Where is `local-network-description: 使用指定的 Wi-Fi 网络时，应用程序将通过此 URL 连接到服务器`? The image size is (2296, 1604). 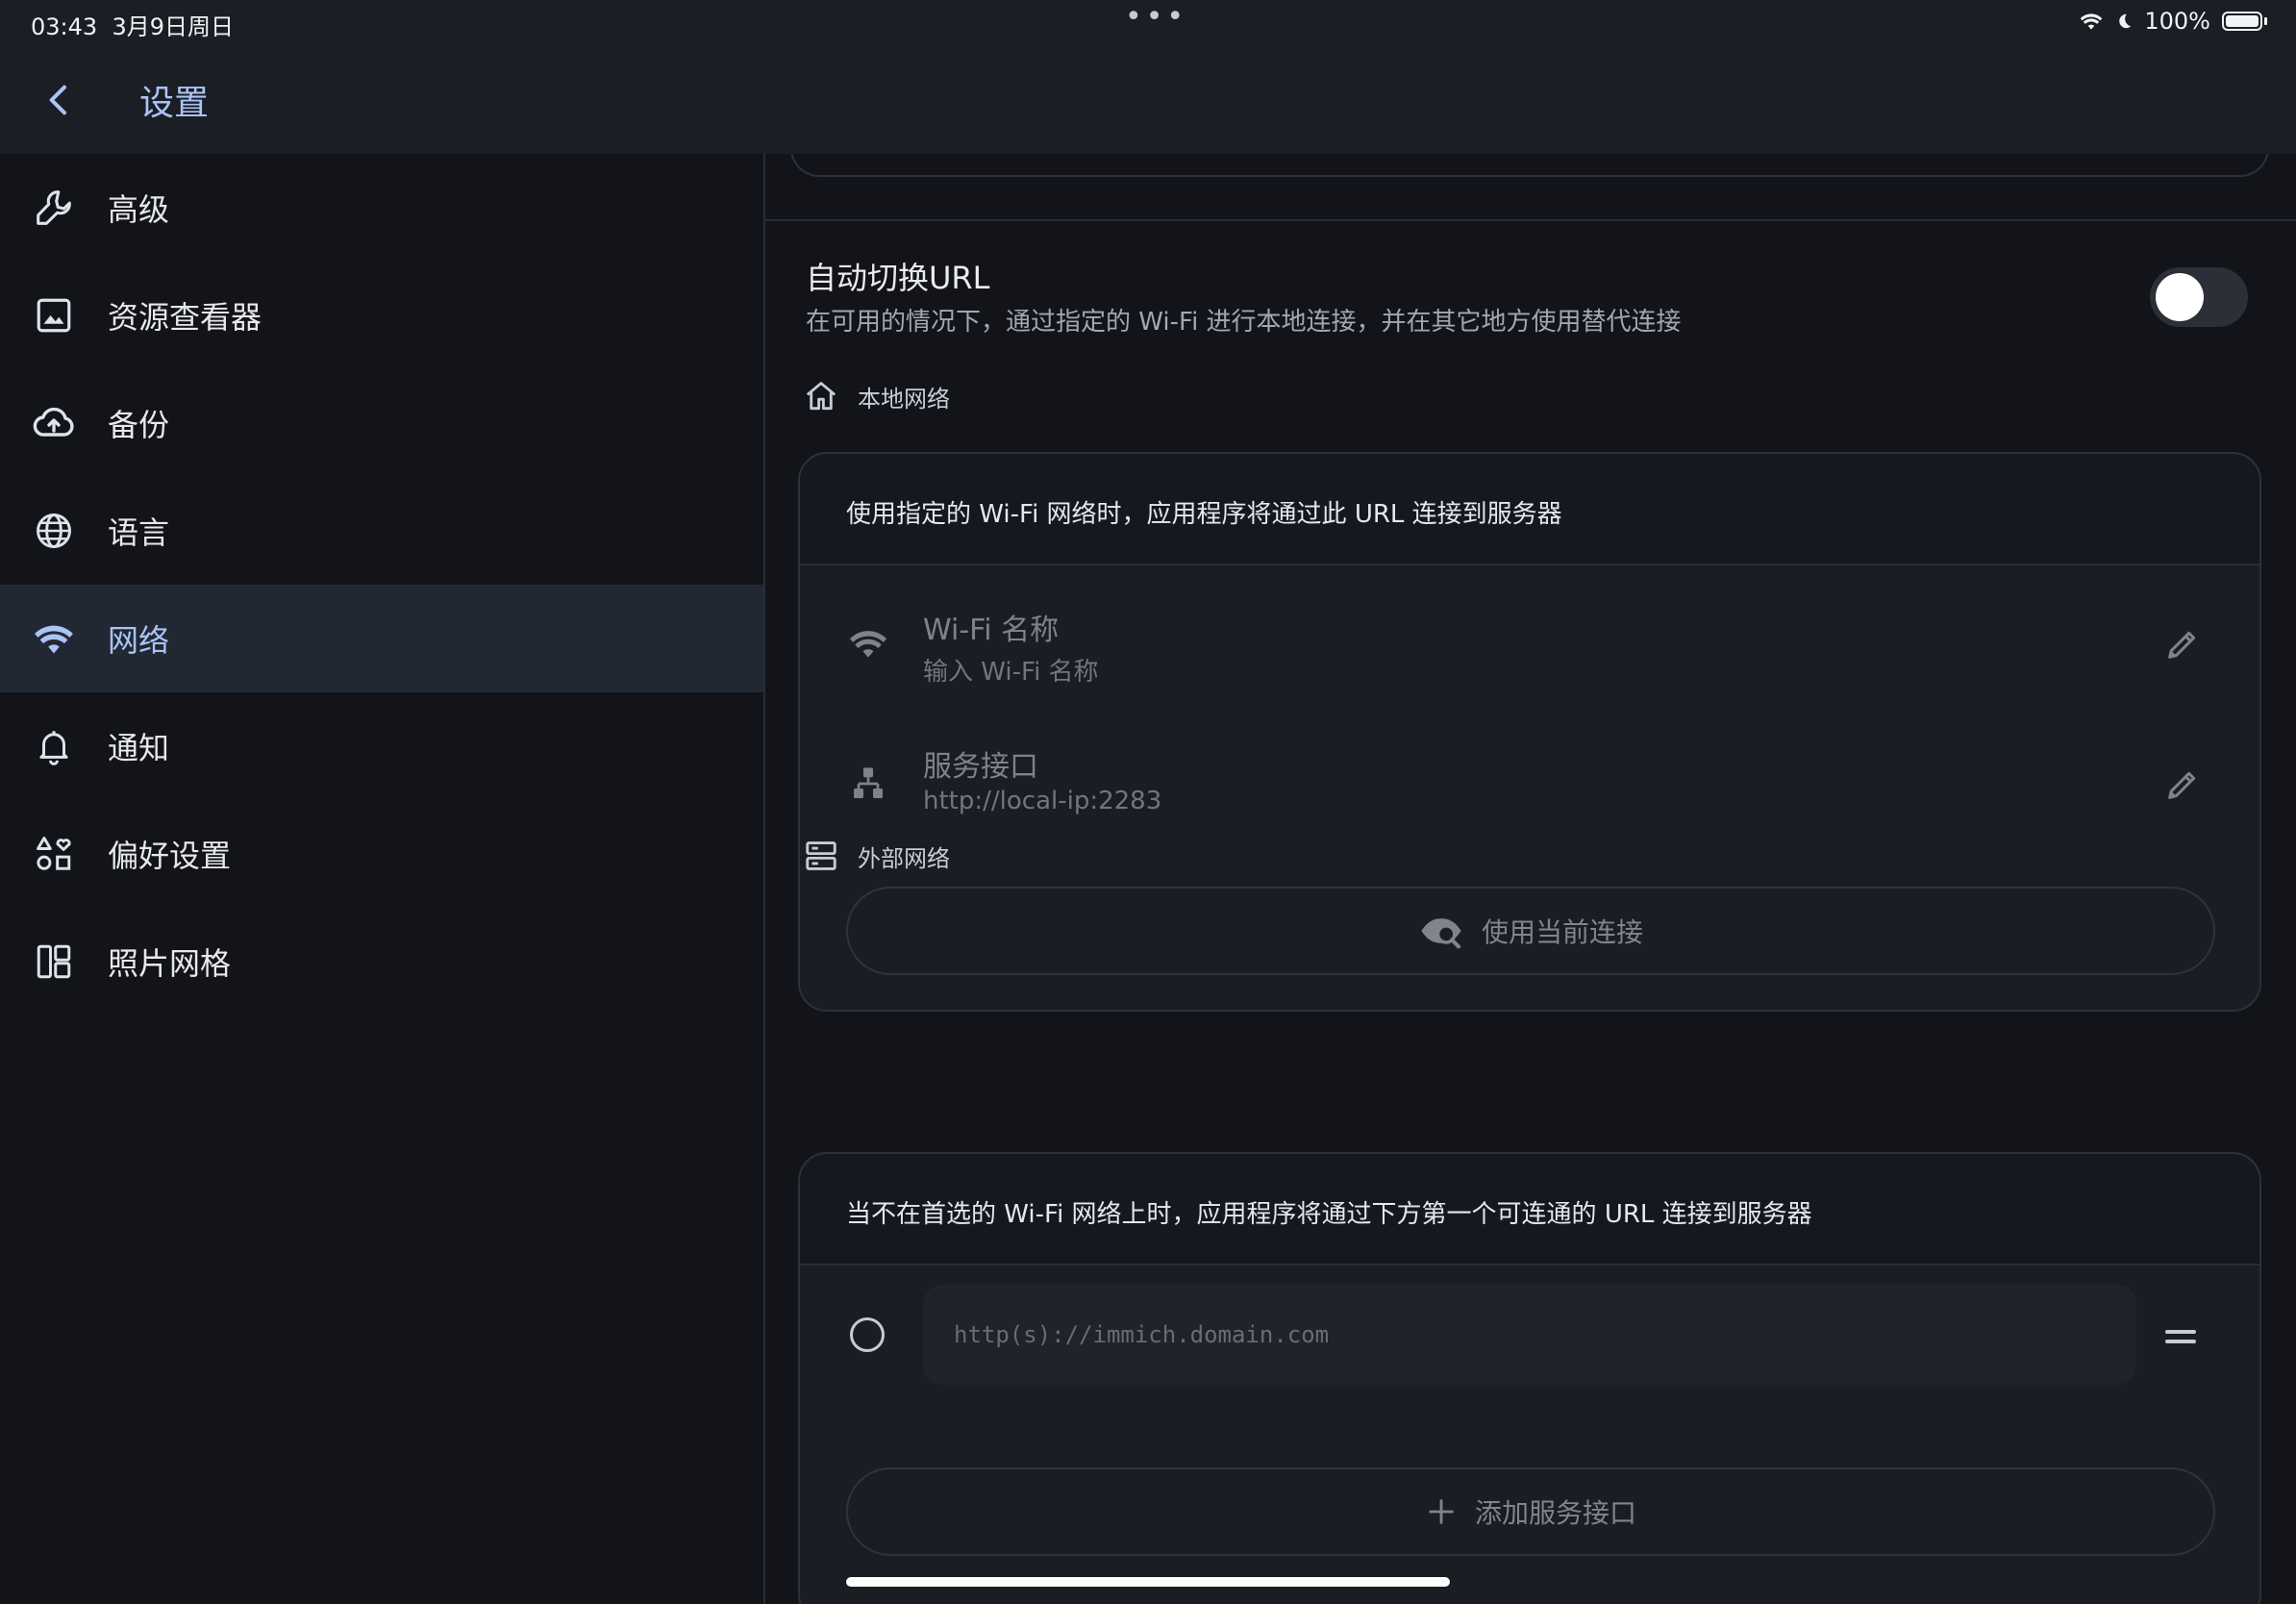
local-network-description: 使用指定的 Wi-Fi 网络时，应用程序将通过此 URL 连接到服务器 is located at coordinates (1204, 514).